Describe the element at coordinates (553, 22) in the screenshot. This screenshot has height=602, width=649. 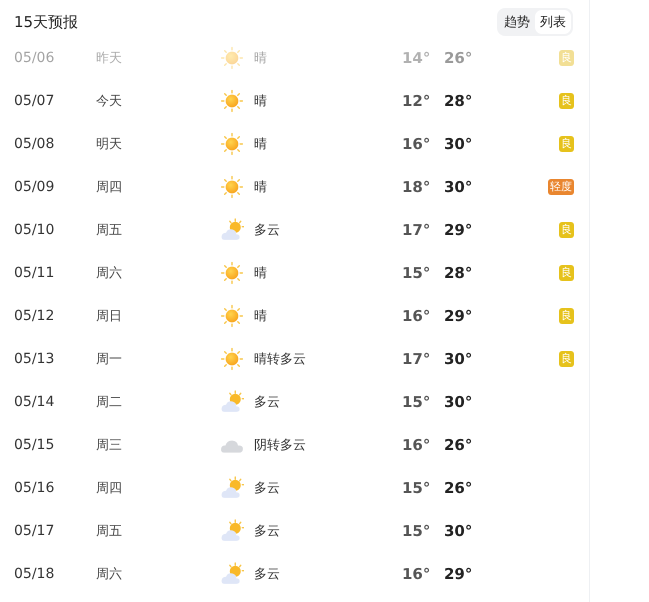
I see `view-tab: 列表` at that location.